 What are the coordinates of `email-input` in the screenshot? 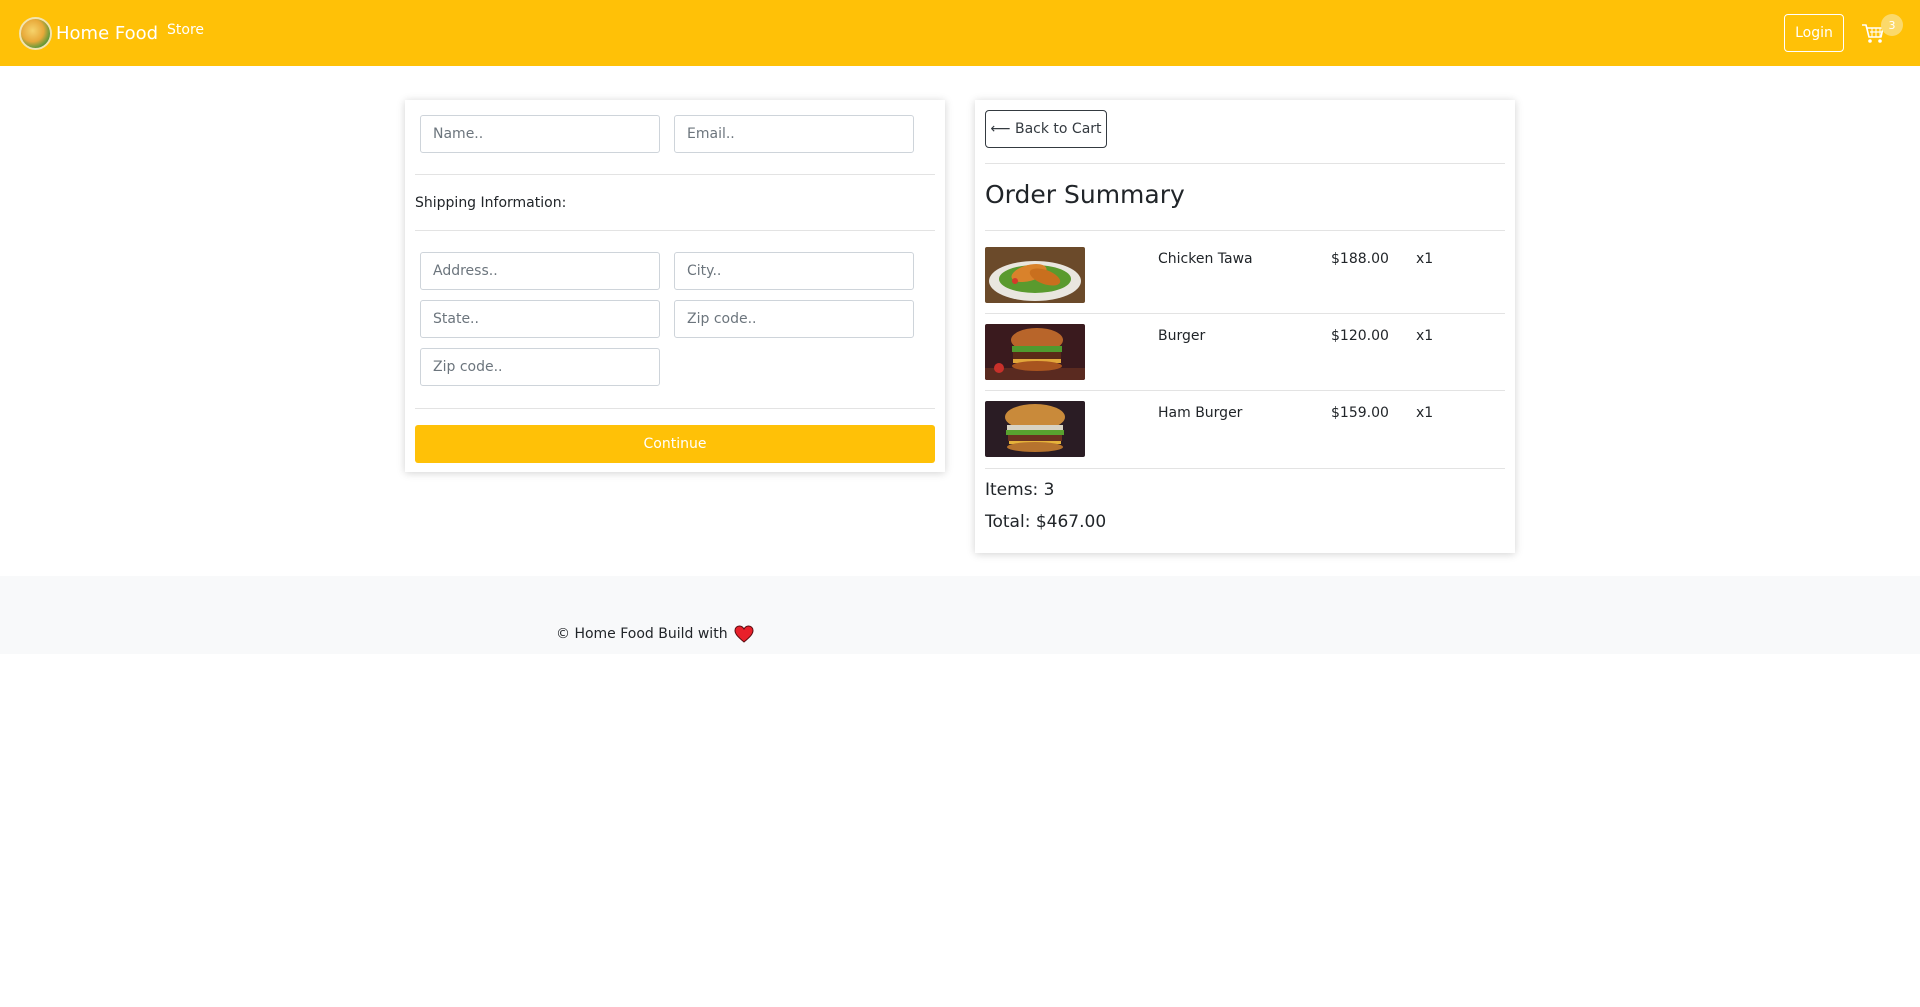 It's located at (794, 134).